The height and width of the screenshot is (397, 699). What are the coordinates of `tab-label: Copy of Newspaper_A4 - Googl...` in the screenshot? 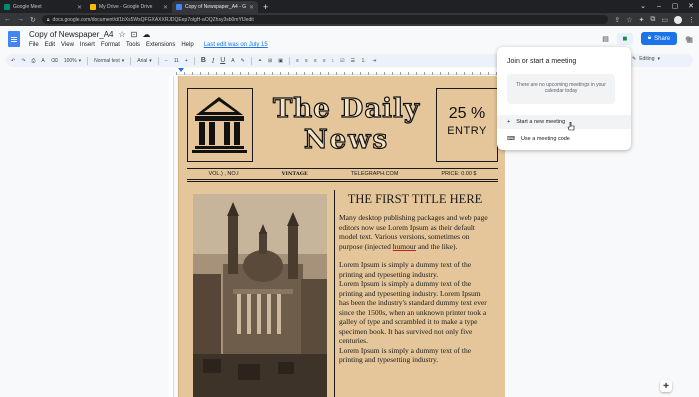 It's located at (215, 7).